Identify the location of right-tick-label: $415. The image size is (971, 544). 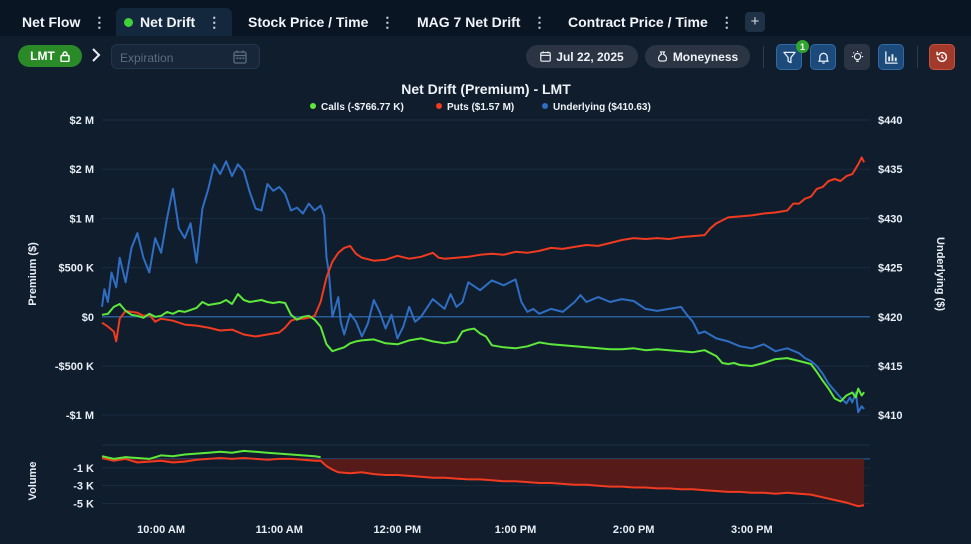
(890, 367).